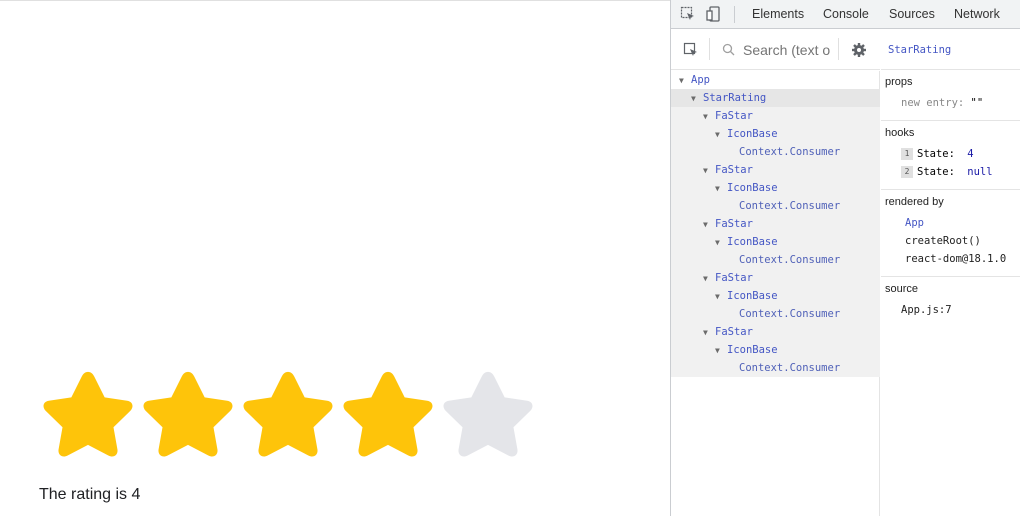  What do you see at coordinates (977, 103) in the screenshot?
I see `new-entry-value: ""` at bounding box center [977, 103].